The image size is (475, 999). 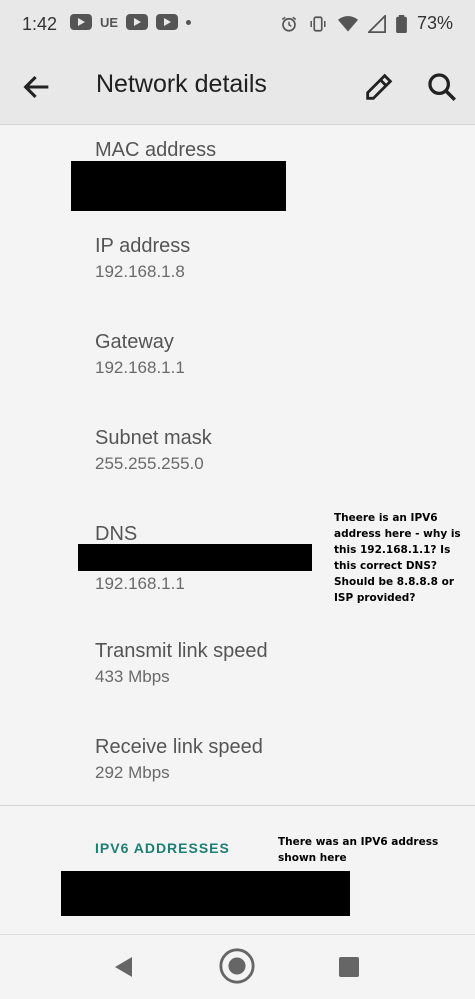 I want to click on arrow-back-icon, so click(x=37, y=87).